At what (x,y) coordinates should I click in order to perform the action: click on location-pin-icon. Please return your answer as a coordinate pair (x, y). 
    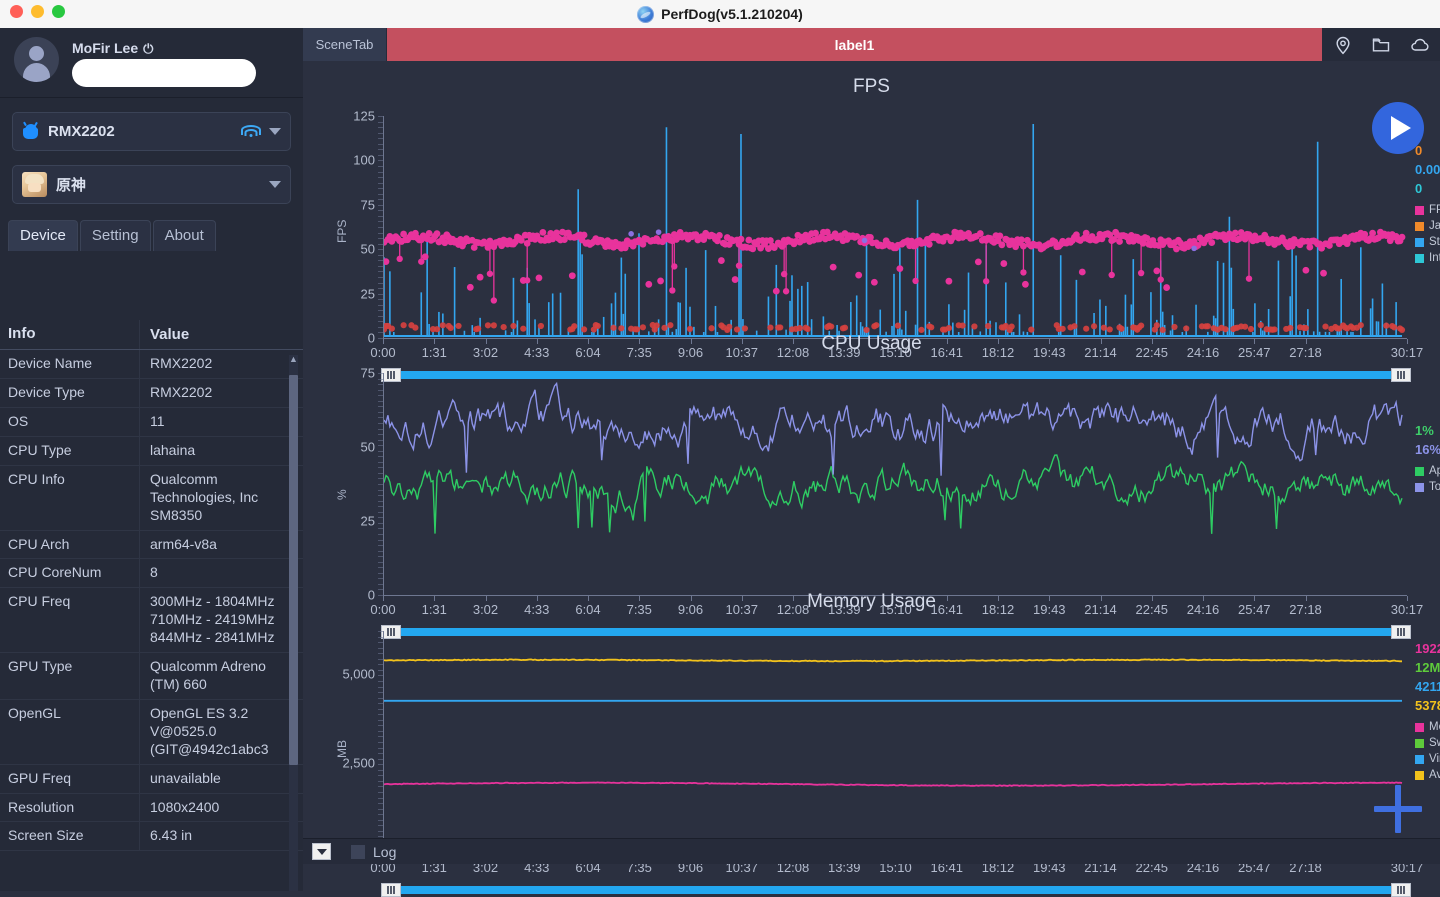
    Looking at the image, I should click on (1343, 45).